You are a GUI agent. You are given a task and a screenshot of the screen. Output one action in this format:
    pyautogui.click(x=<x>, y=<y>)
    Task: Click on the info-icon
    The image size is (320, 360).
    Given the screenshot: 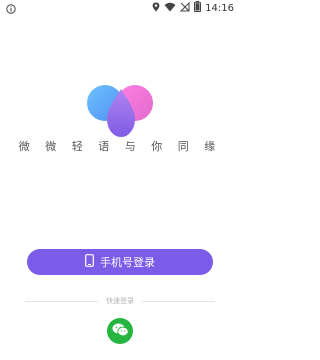 What is the action you would take?
    pyautogui.click(x=11, y=9)
    